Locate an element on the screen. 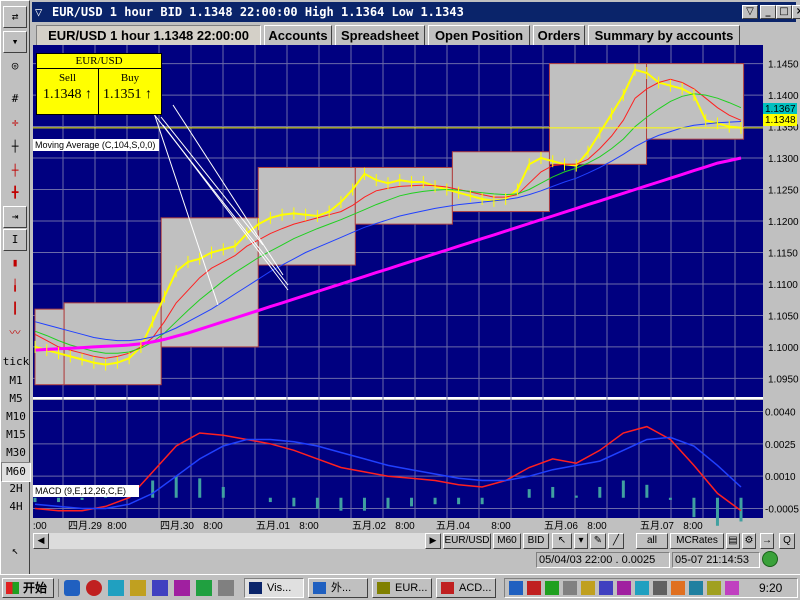  bar-icon: ╽ is located at coordinates (15, 287).